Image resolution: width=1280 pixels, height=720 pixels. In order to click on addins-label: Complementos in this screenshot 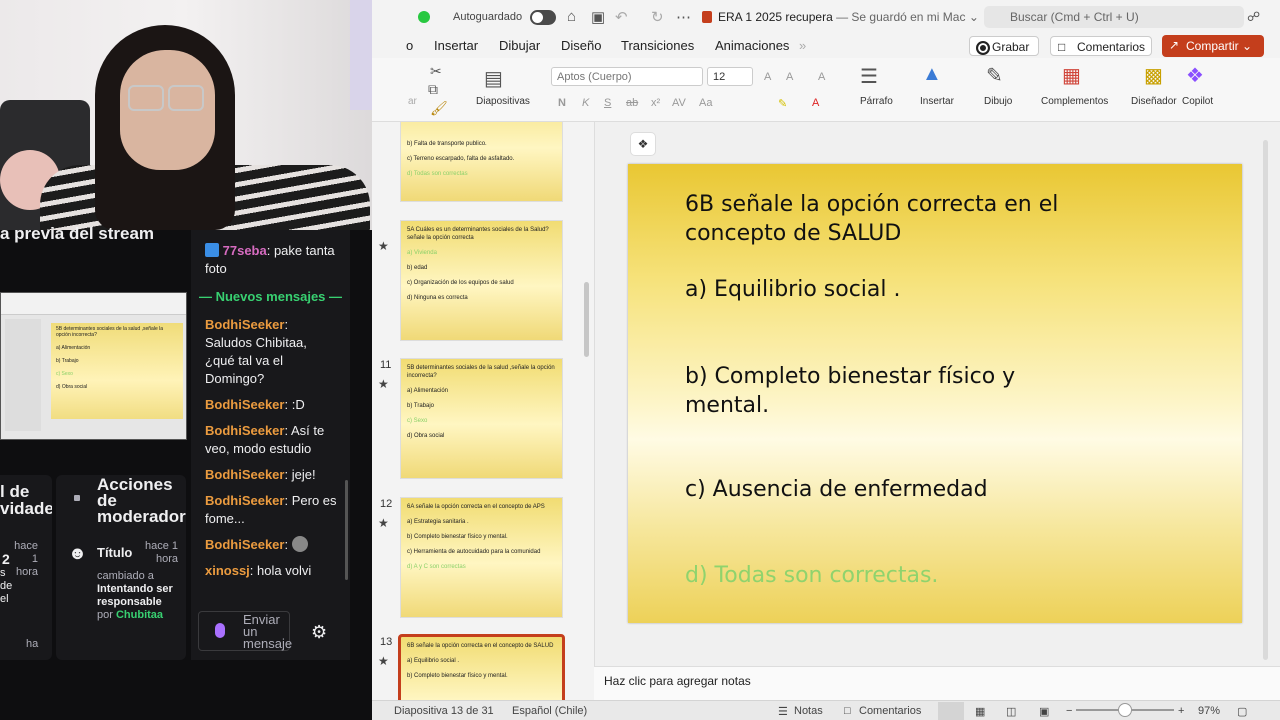, I will do `click(1074, 101)`.